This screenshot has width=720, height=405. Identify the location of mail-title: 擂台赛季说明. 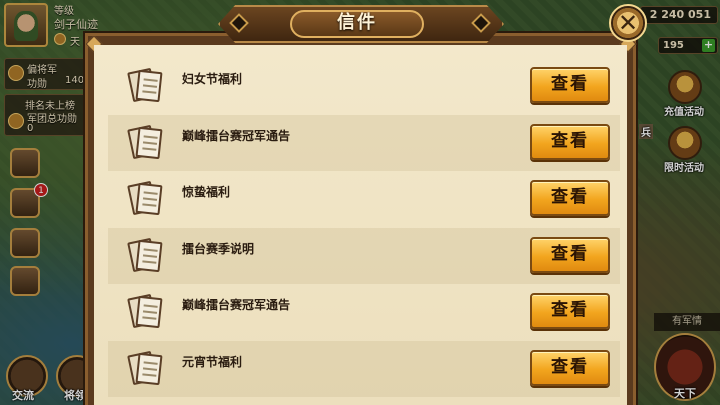
(218, 248).